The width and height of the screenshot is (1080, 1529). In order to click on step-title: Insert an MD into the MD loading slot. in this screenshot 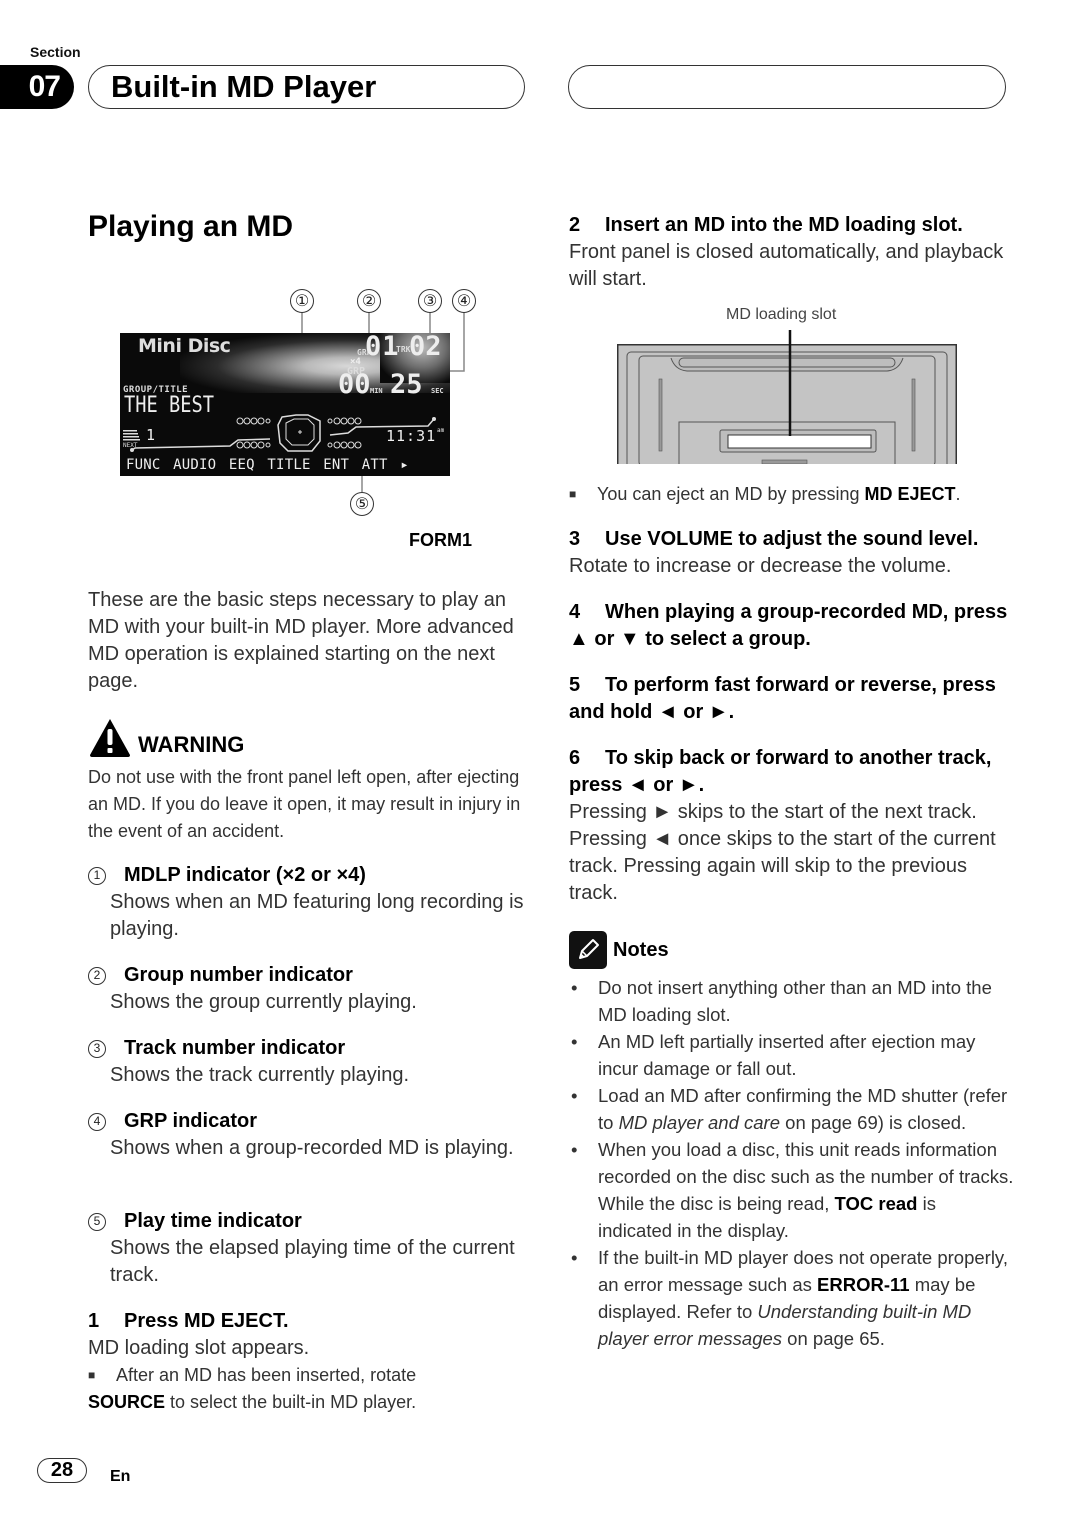, I will do `click(784, 225)`.